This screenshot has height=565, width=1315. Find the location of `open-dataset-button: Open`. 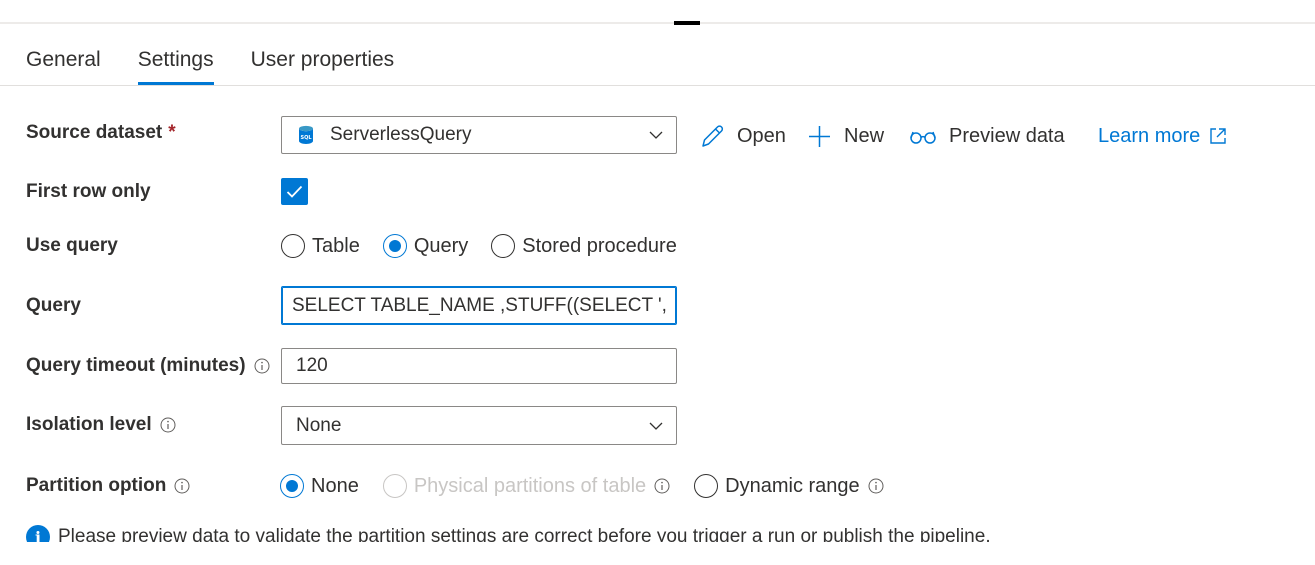

open-dataset-button: Open is located at coordinates (743, 136).